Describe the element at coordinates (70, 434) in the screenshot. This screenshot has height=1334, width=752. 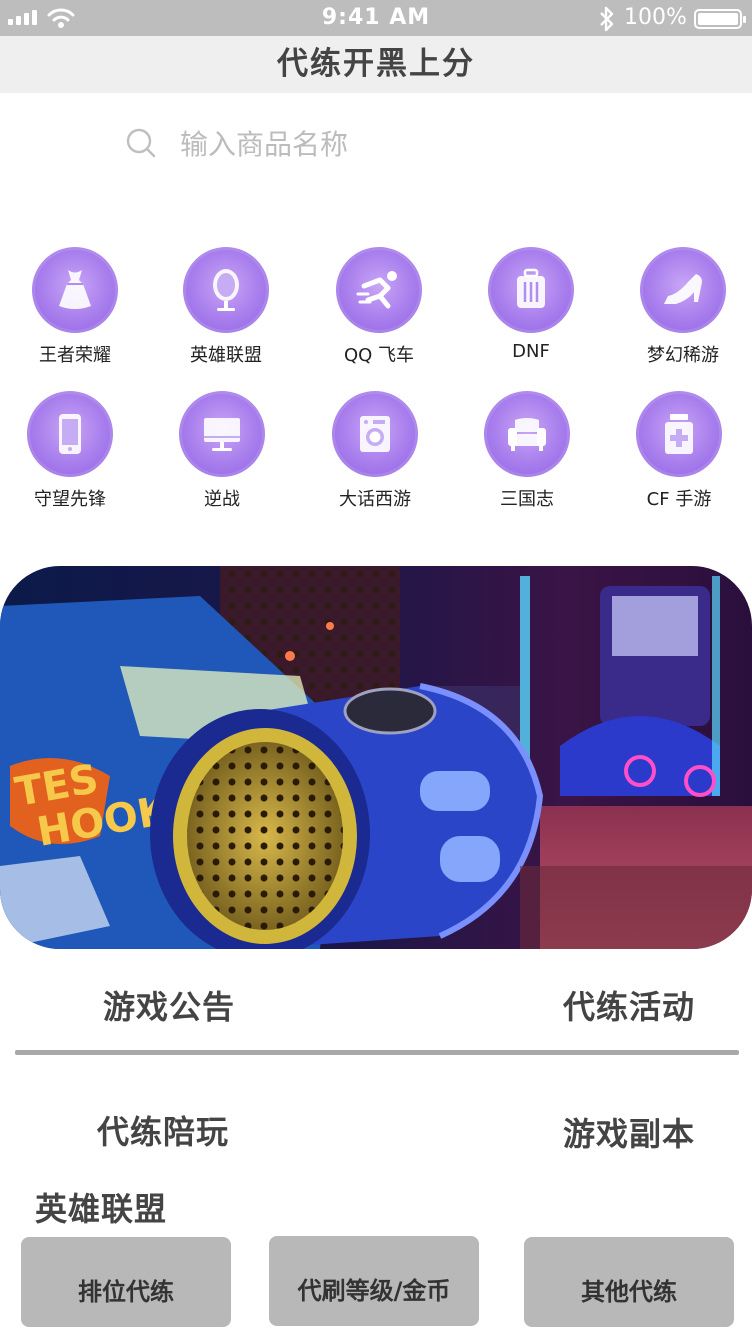
I see `phone-icon` at that location.